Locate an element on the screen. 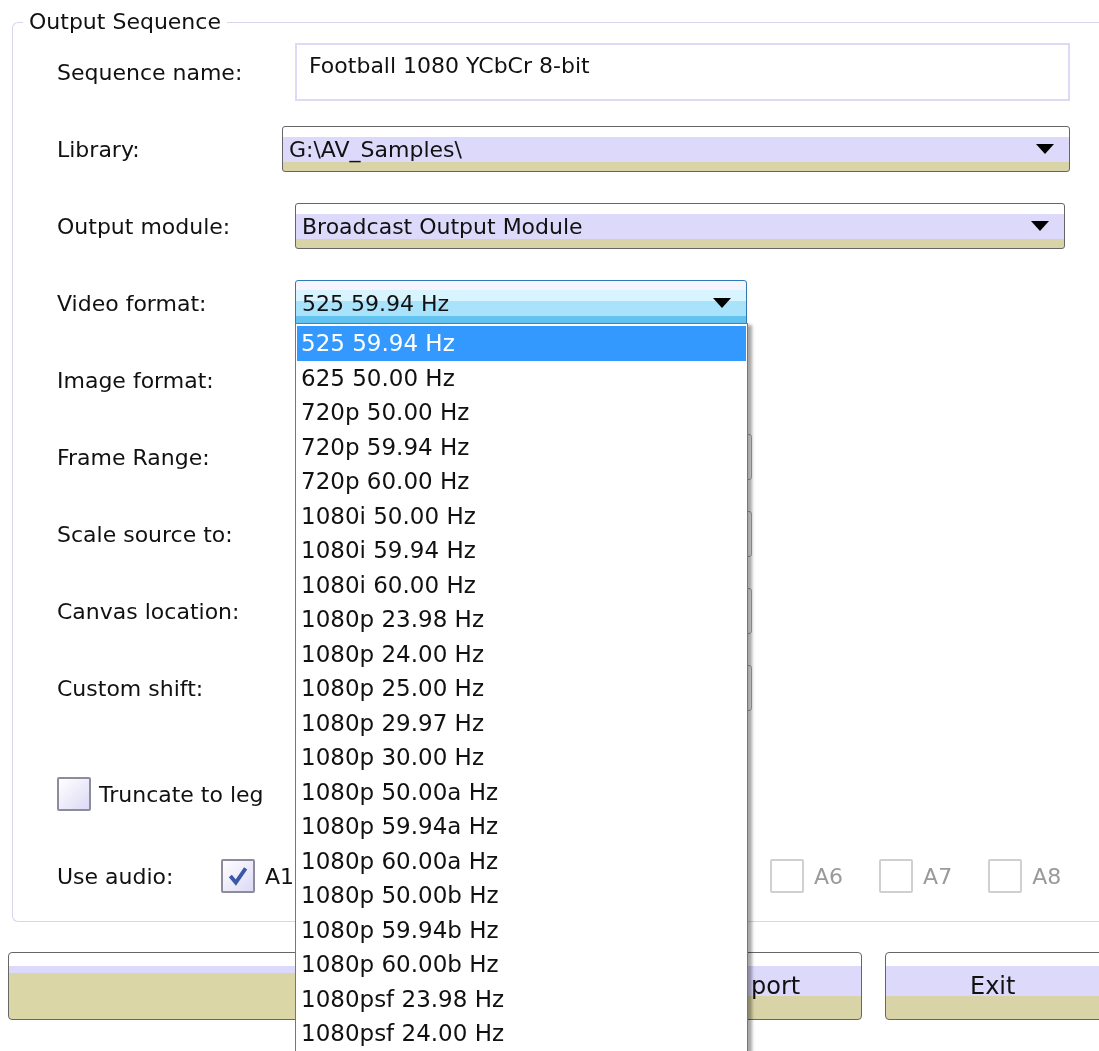 This screenshot has width=1099, height=1051. dropdown-option: 1080p 59.94b Hz is located at coordinates (521, 929).